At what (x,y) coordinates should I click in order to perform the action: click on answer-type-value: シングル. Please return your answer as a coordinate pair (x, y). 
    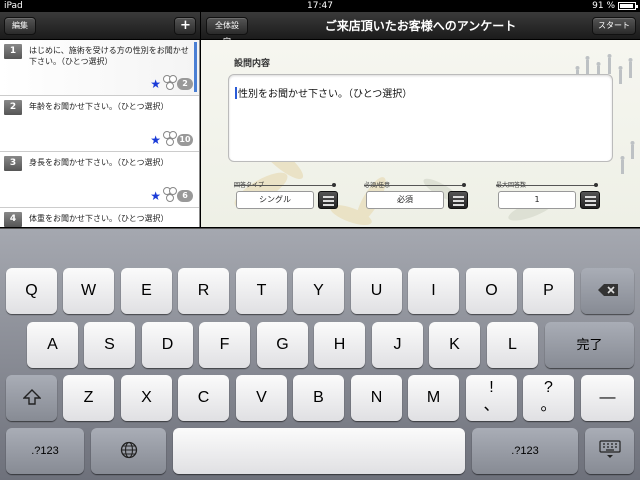
    Looking at the image, I should click on (275, 200).